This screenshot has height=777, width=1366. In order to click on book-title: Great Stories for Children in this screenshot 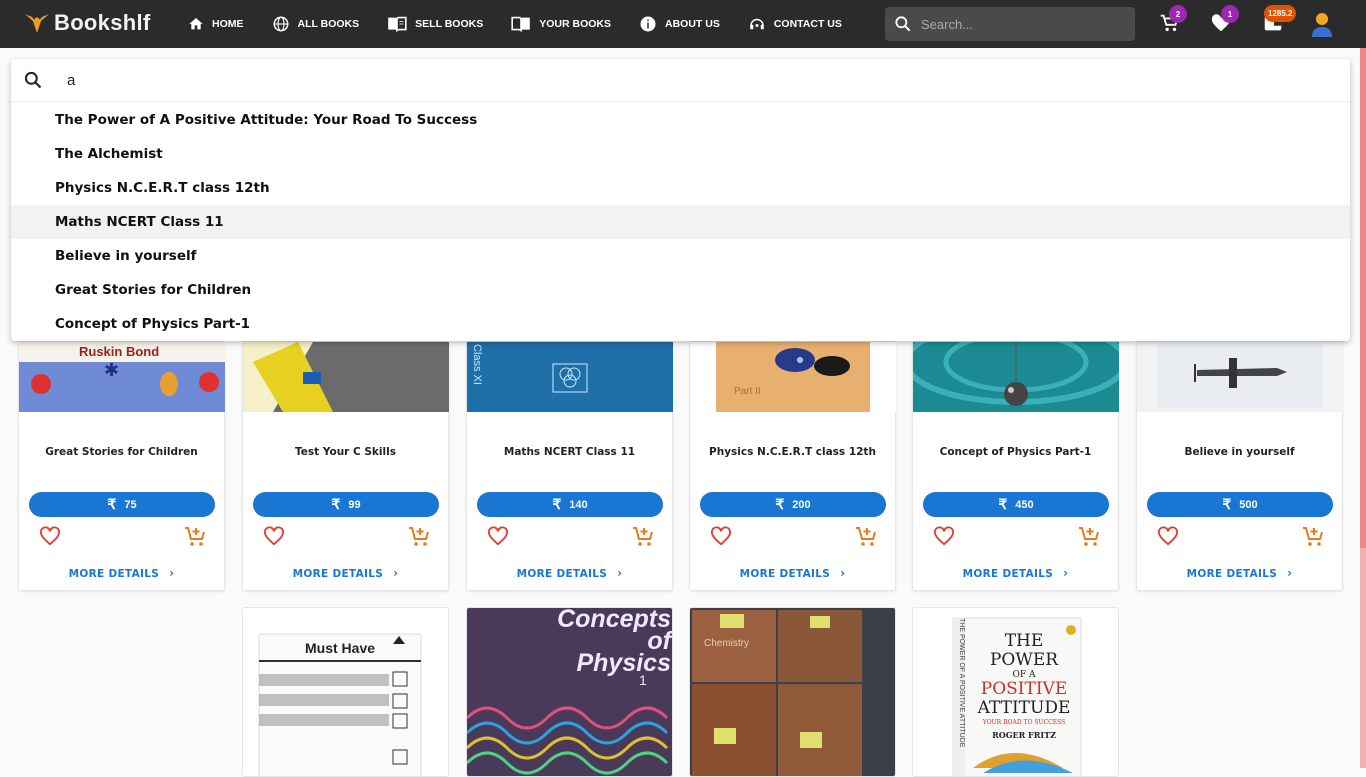, I will do `click(121, 452)`.